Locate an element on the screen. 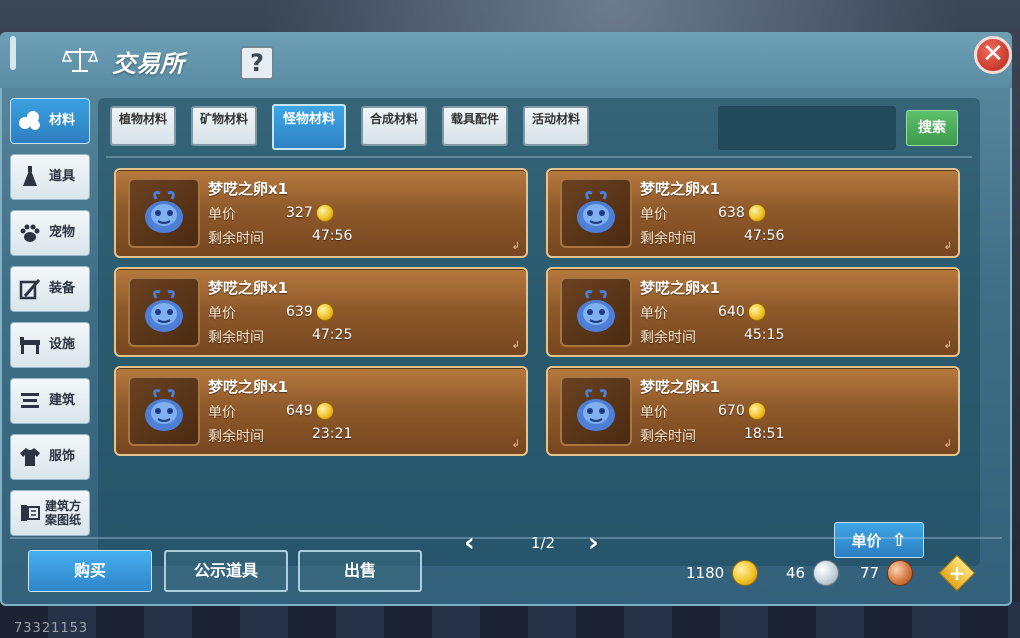 The height and width of the screenshot is (638, 1020). listing-card: 梦呓之卵x1 单价 649 剩余时间 23:21 ↲ is located at coordinates (321, 411).